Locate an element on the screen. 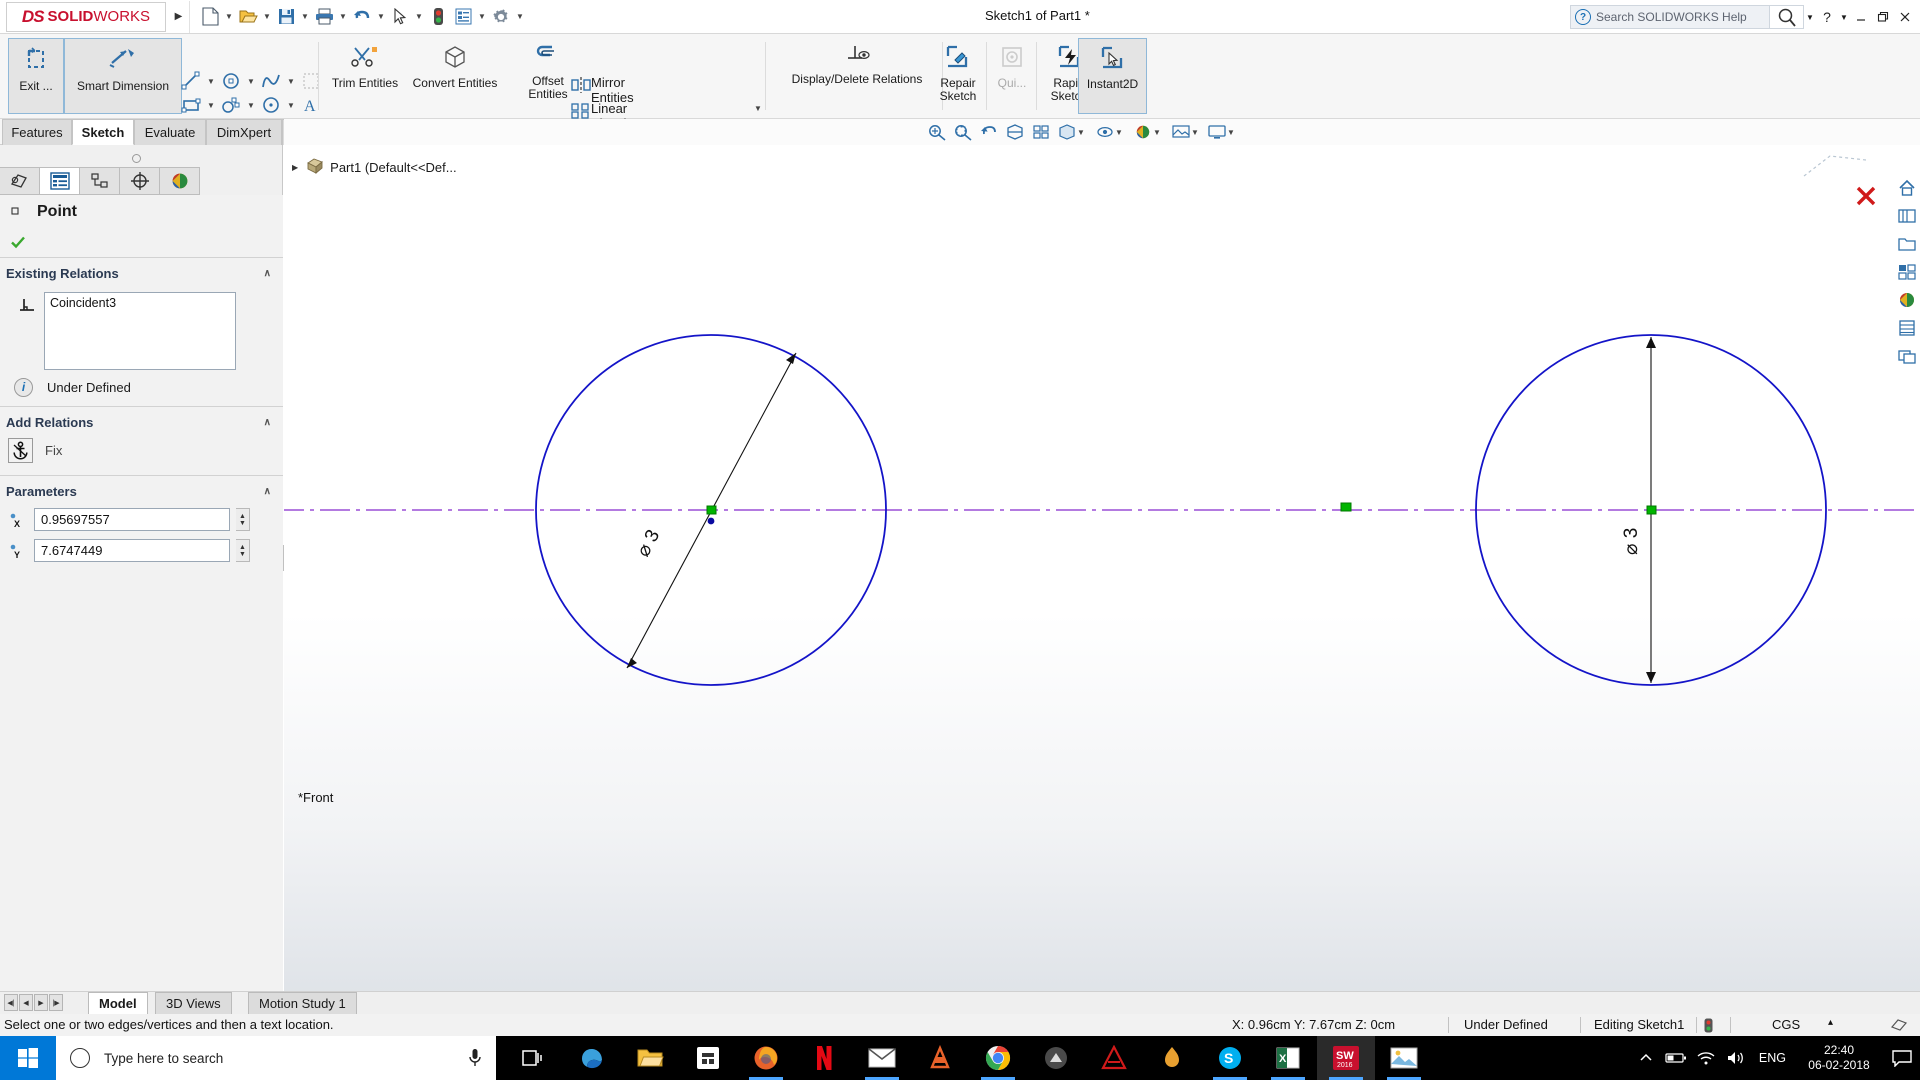 Image resolution: width=1920 pixels, height=1080 pixels. tab-navigation-arrows: ◀| ◀ ▶ |▶ is located at coordinates (33, 1002).